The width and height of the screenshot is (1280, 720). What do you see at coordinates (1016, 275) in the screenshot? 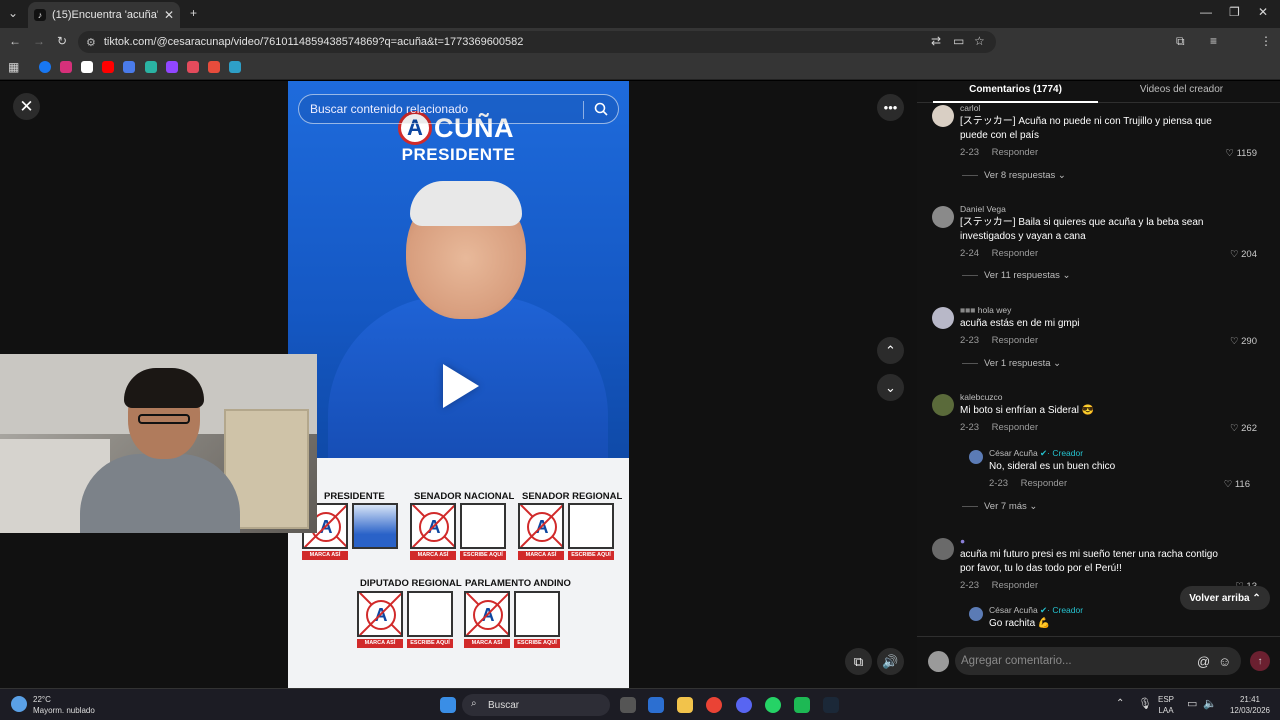
I see `view-replies-link: Ver 11 respuestas ⌄` at bounding box center [1016, 275].